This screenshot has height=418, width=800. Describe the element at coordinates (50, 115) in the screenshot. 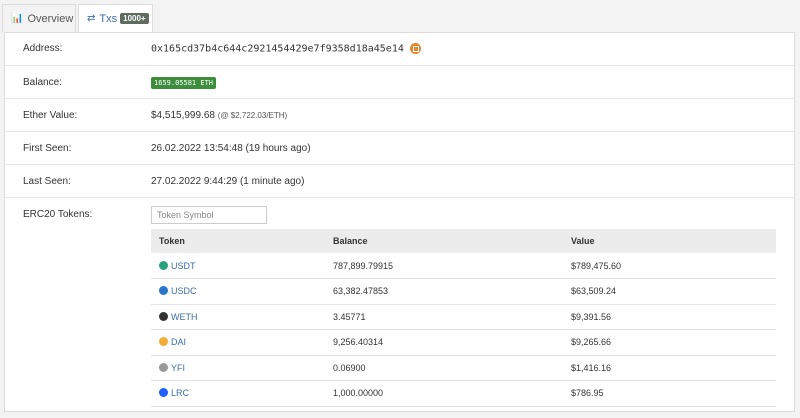

I see `ether-value-label: Ether Value:` at that location.